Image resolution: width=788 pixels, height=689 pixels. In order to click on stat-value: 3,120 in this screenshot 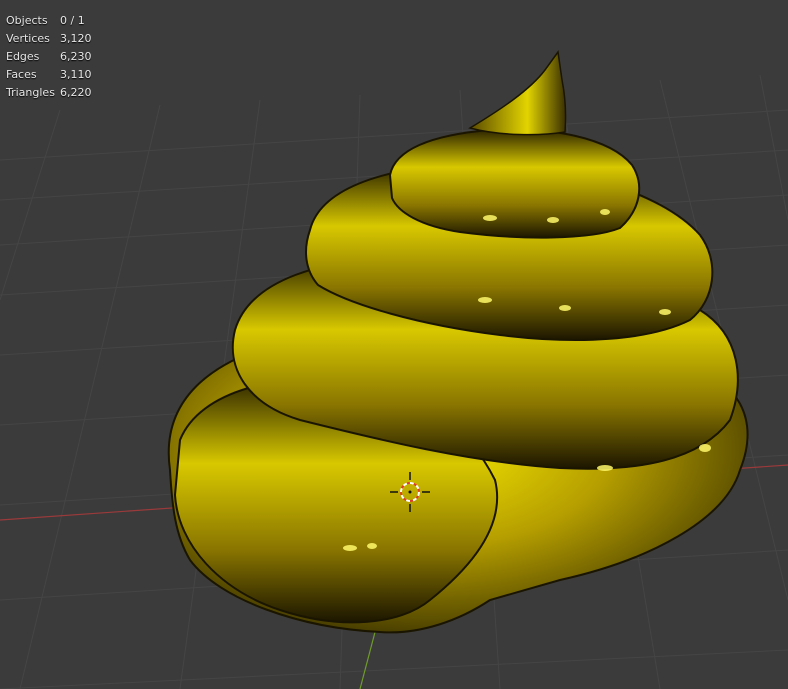, I will do `click(76, 38)`.